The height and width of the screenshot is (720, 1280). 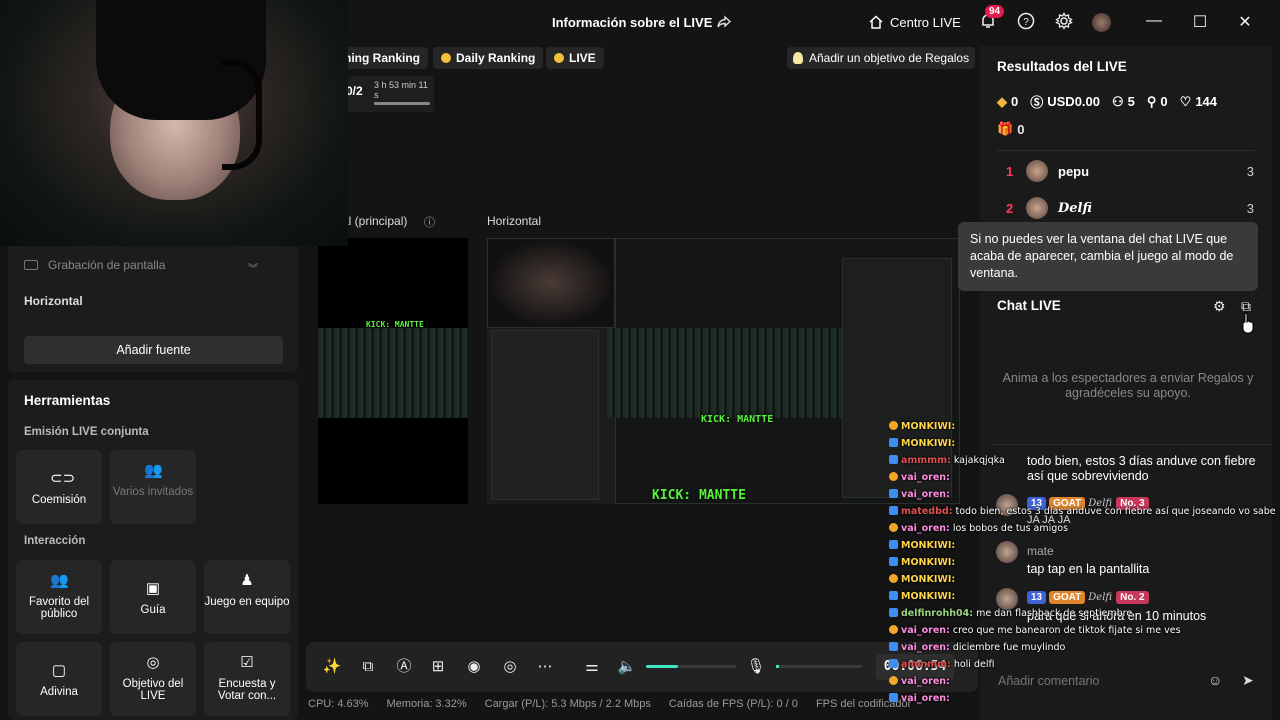 I want to click on volume-slider, so click(x=691, y=666).